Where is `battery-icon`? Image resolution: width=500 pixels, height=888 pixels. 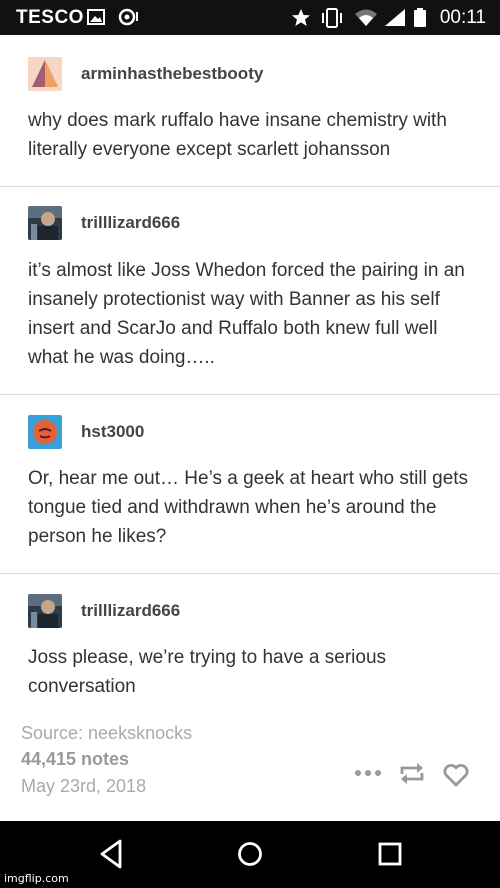 battery-icon is located at coordinates (420, 17).